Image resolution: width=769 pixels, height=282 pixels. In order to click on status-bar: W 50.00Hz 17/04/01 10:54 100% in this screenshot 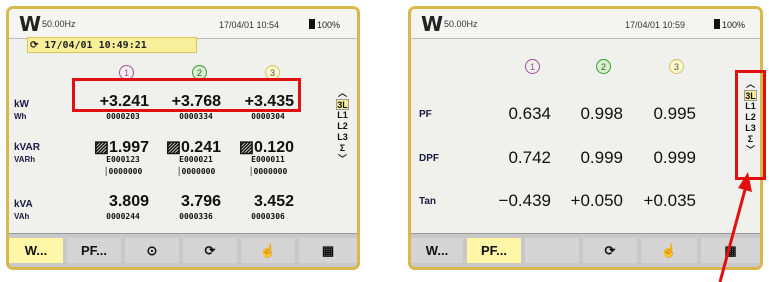, I will do `click(183, 24)`.